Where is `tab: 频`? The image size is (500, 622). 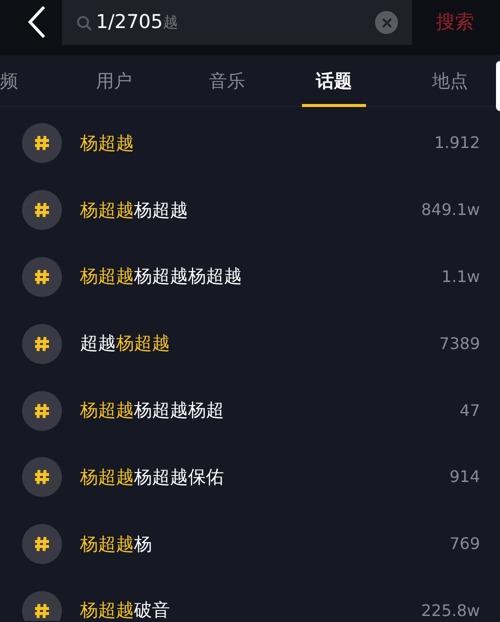 tab: 频 is located at coordinates (9, 81).